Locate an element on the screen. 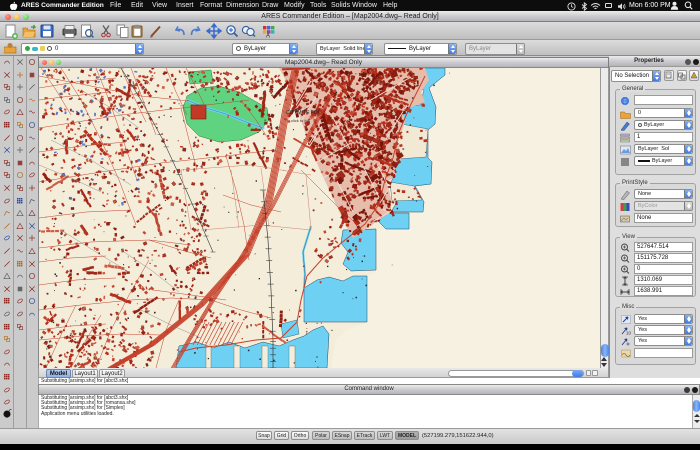 The width and height of the screenshot is (700, 450). svg-text: 10 is located at coordinates (628, 333).